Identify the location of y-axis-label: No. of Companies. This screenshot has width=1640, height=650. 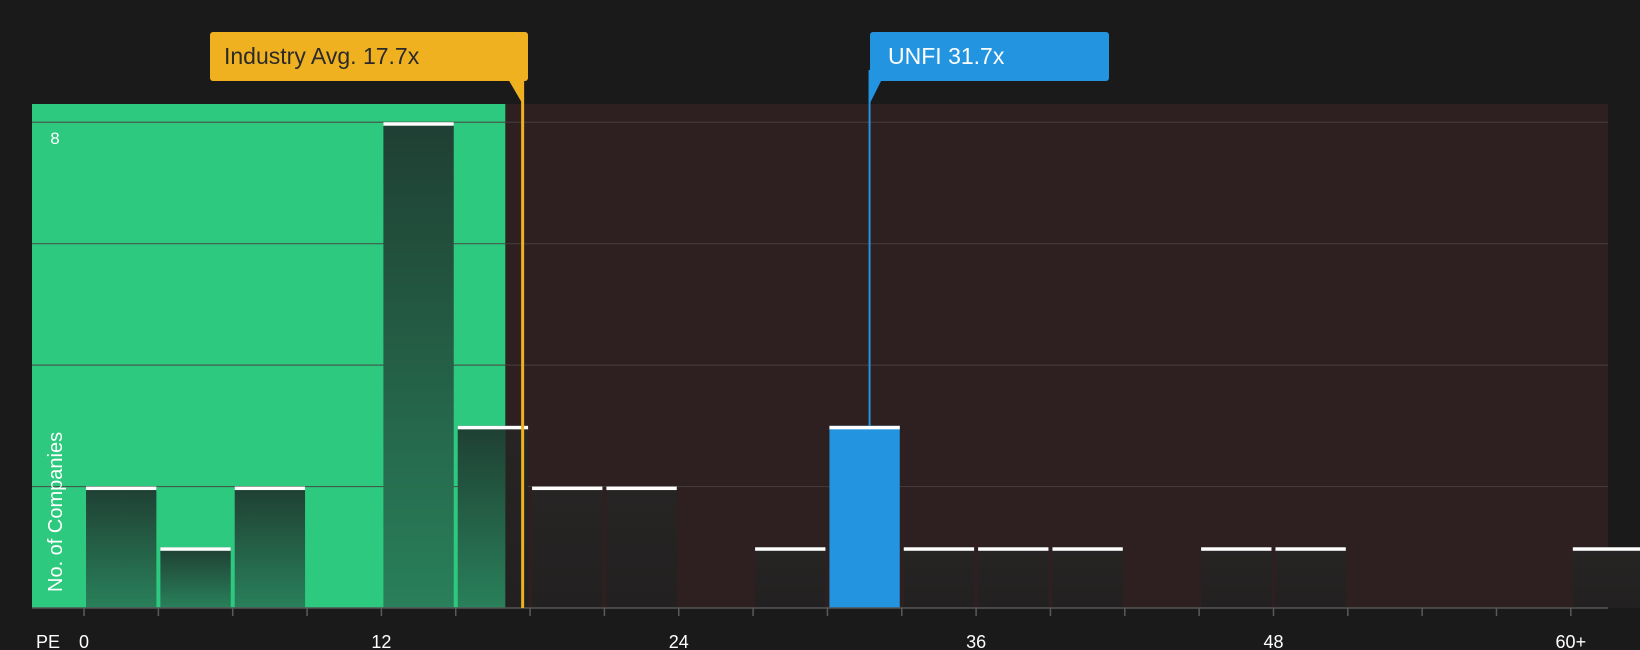
(56, 512).